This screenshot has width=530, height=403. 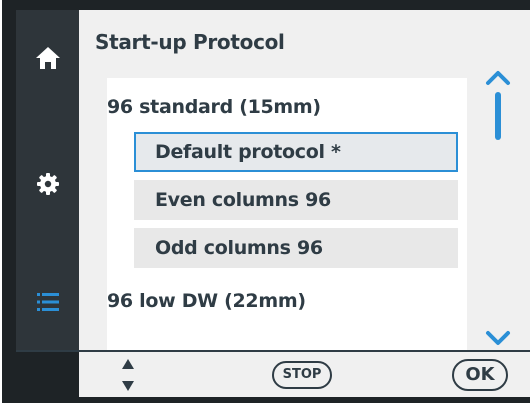 What do you see at coordinates (190, 42) in the screenshot?
I see `page-title: Start-up Protocol` at bounding box center [190, 42].